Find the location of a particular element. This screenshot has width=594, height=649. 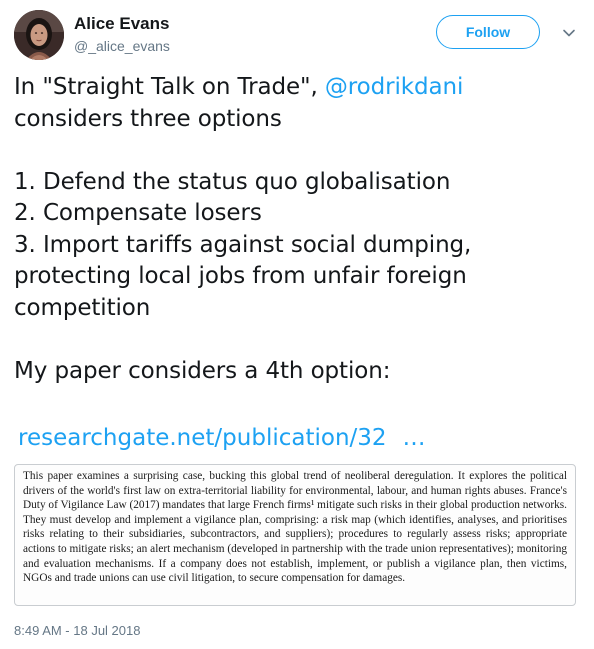

tweet-header: Alice Evans @_alice_evans Follow is located at coordinates (297, 36).